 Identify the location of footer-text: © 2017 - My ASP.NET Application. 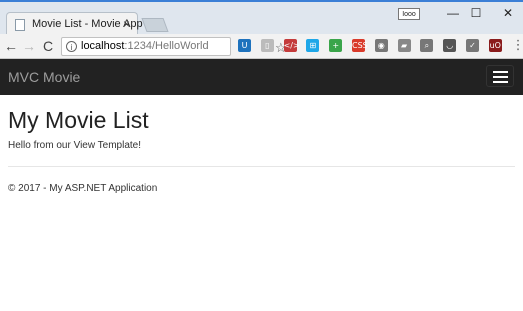
(83, 188).